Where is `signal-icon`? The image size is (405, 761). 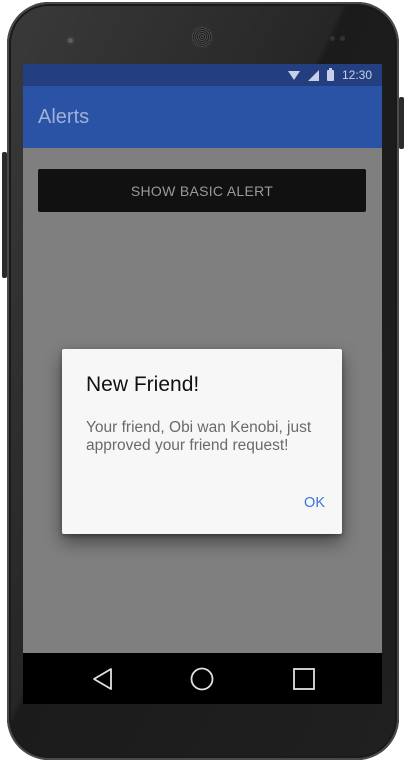 signal-icon is located at coordinates (313, 75).